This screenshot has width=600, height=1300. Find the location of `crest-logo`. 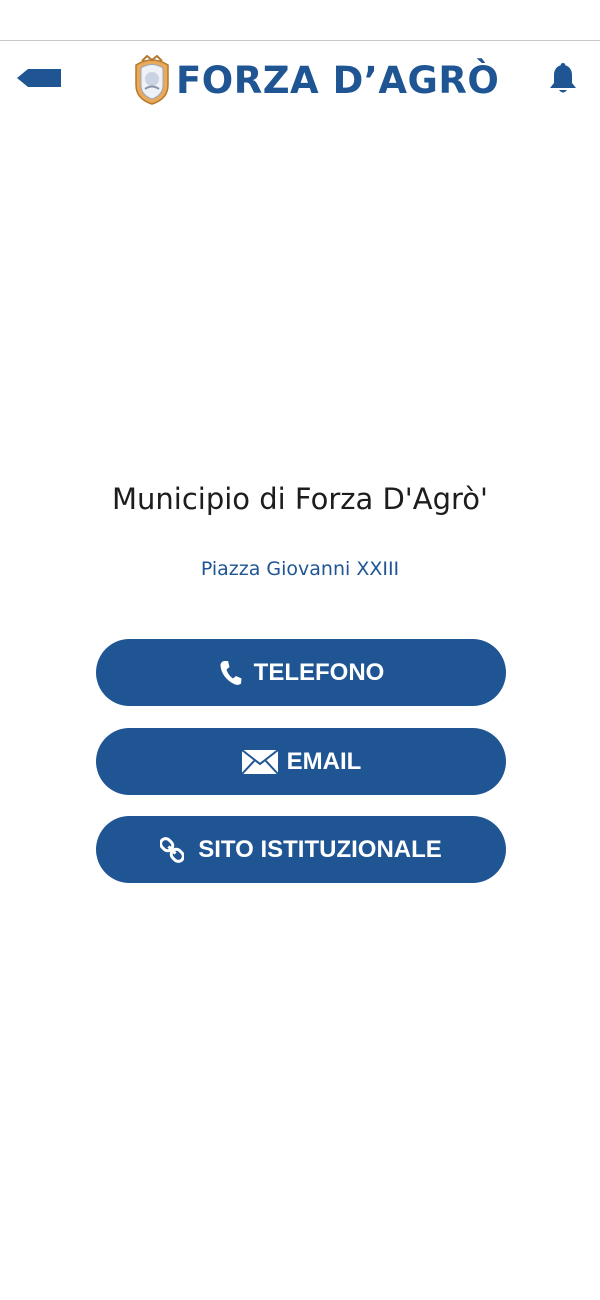

crest-logo is located at coordinates (152, 80).